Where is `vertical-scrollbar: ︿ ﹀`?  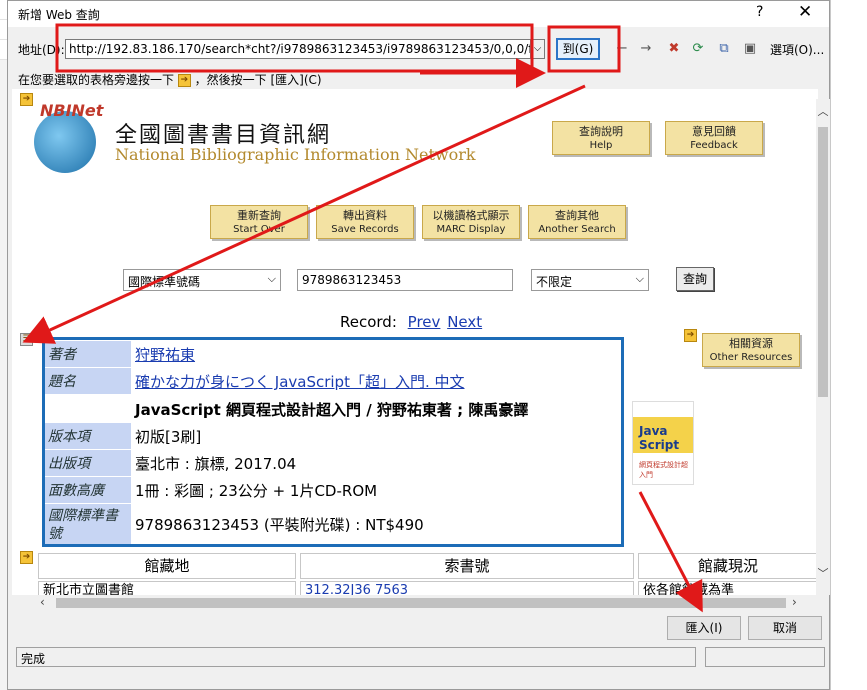
vertical-scrollbar: ︿ ﹀ is located at coordinates (823, 347).